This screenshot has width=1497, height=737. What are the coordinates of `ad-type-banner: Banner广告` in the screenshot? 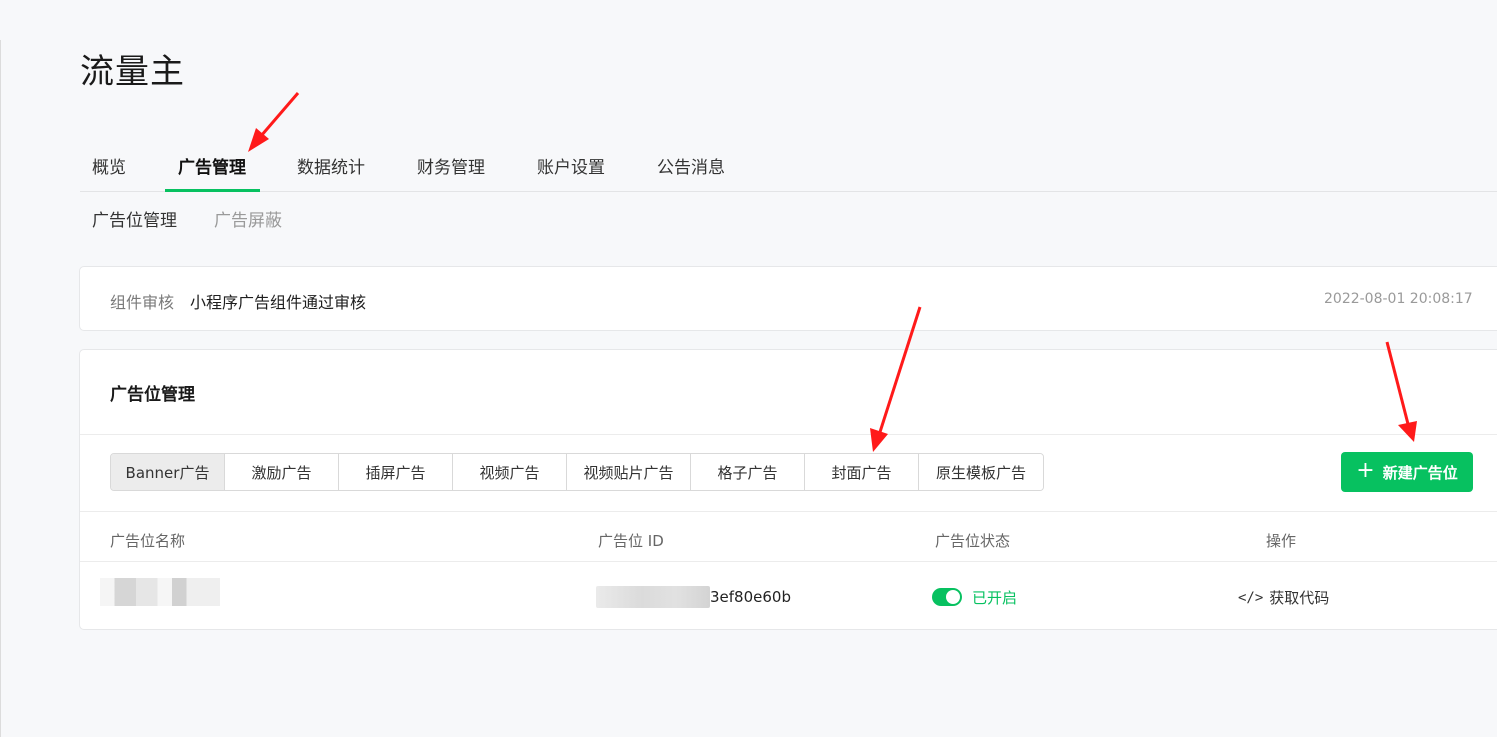 It's located at (168, 472).